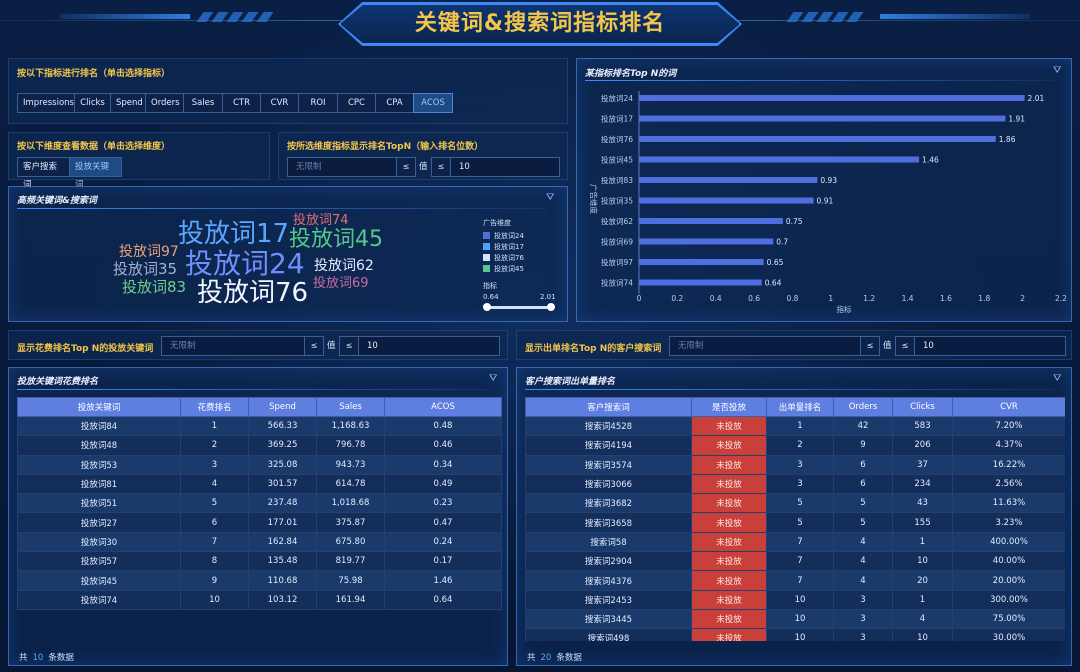  I want to click on table-row: 搜索词3658 未投放 5 5 155 3.23%, so click(795, 522).